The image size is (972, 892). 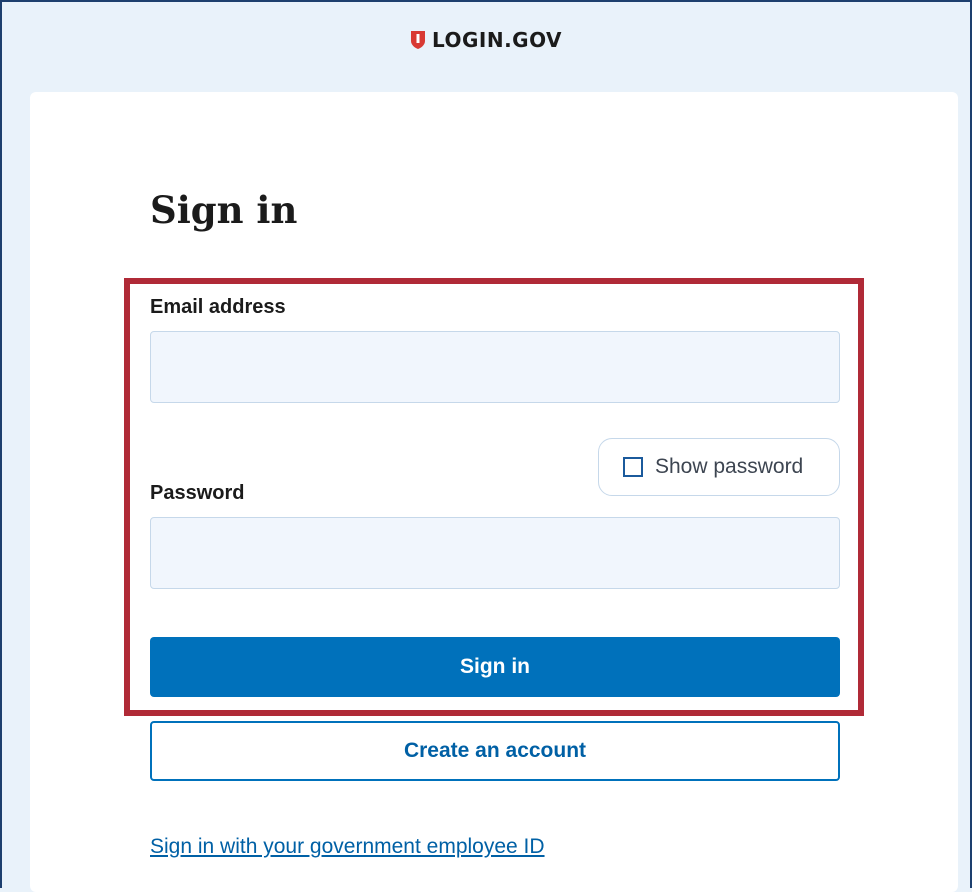 What do you see at coordinates (347, 847) in the screenshot?
I see `gov-id-signin-link: Sign in with your government employee ID` at bounding box center [347, 847].